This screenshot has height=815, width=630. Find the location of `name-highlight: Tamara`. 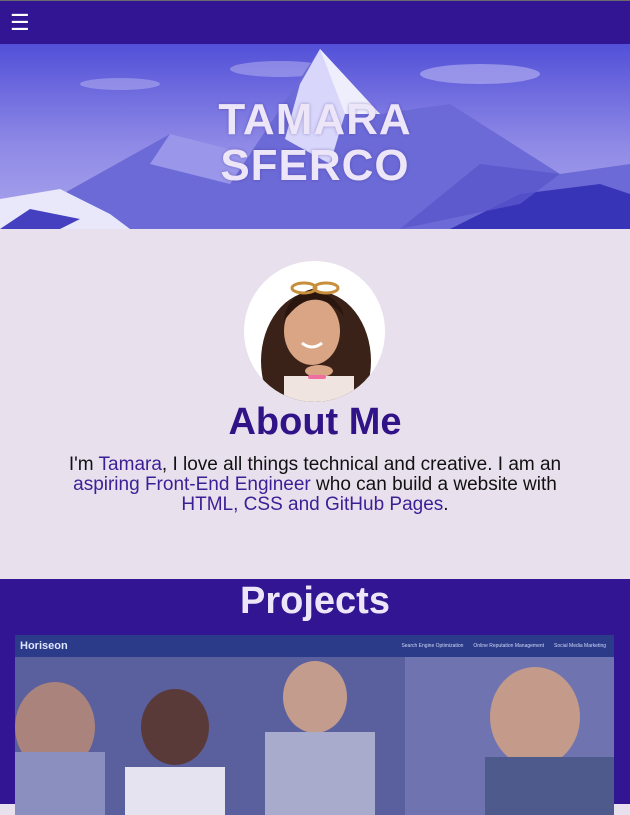

name-highlight: Tamara is located at coordinates (130, 464).